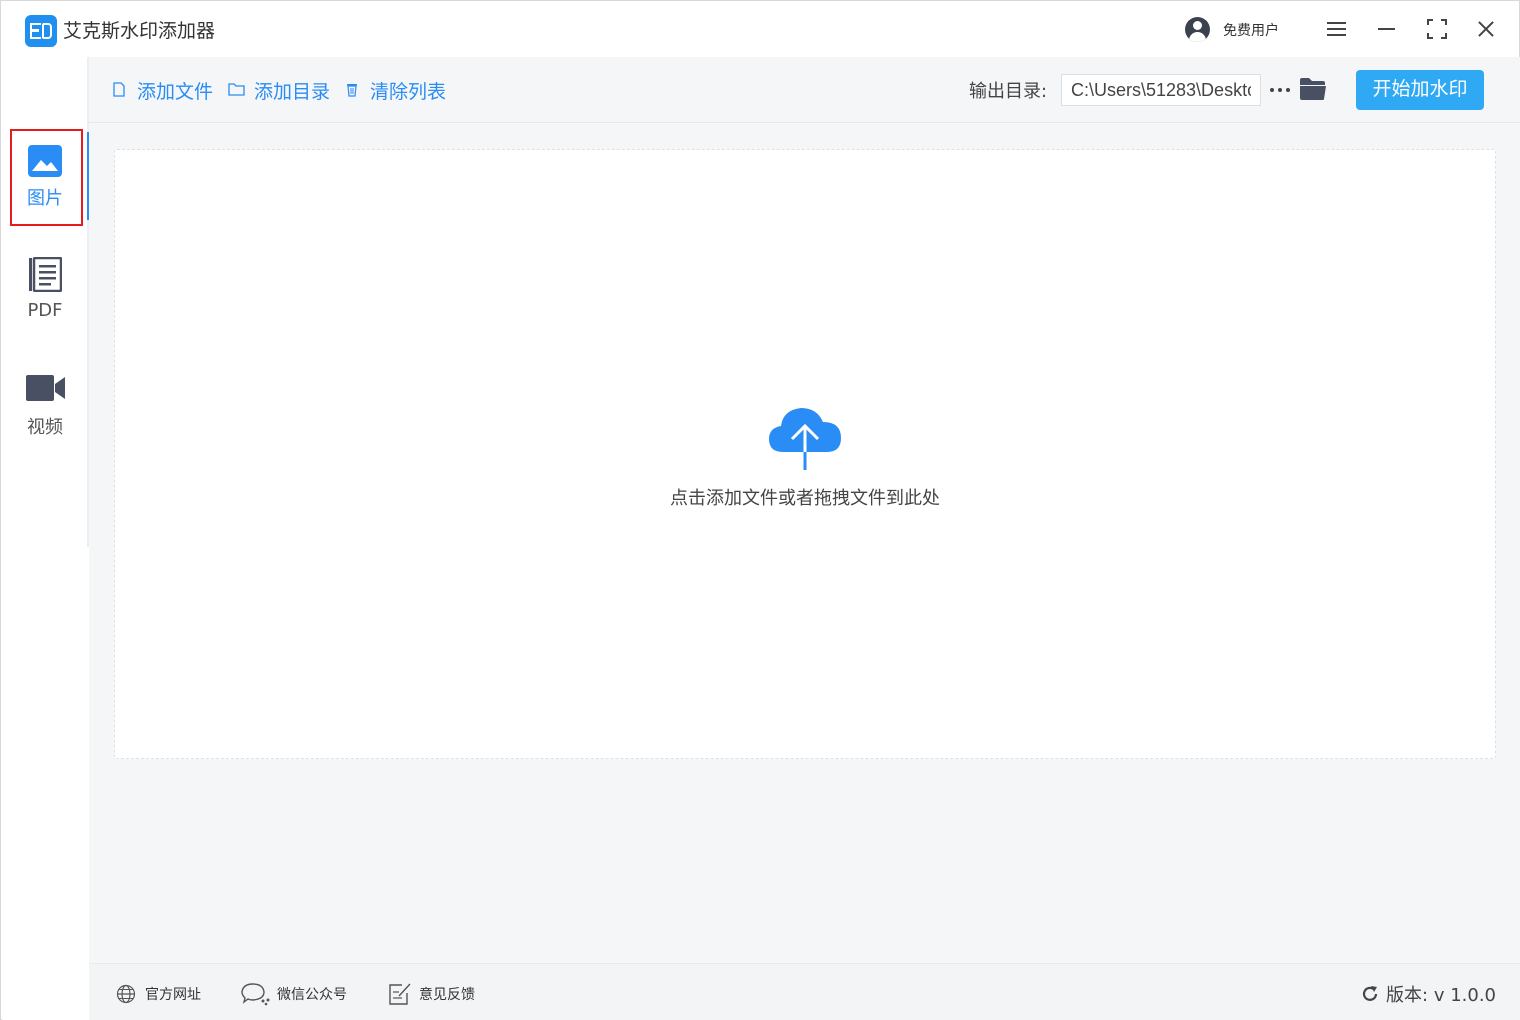 The image size is (1520, 1020). Describe the element at coordinates (447, 995) in the screenshot. I see `feedback-label: 意见反馈` at that location.